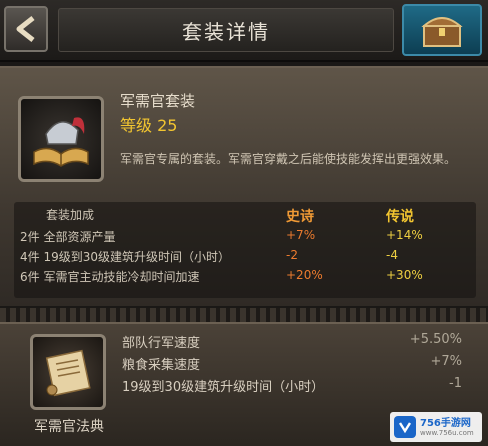 The width and height of the screenshot is (488, 446). Describe the element at coordinates (300, 217) in the screenshot. I see `header-epic: 史诗` at that location.